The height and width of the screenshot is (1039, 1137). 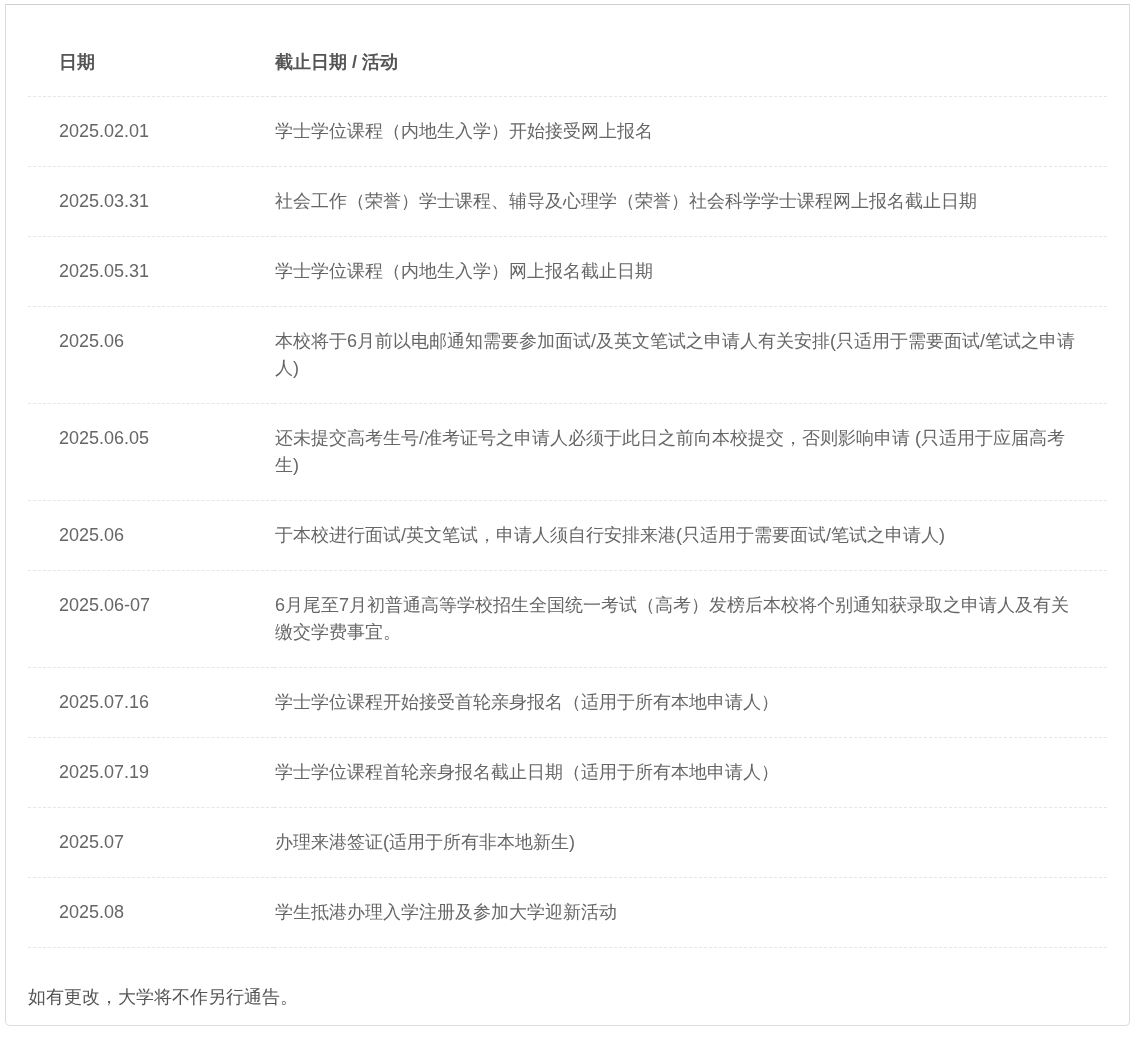 I want to click on date-cell: 2025.05.31, so click(x=151, y=271).